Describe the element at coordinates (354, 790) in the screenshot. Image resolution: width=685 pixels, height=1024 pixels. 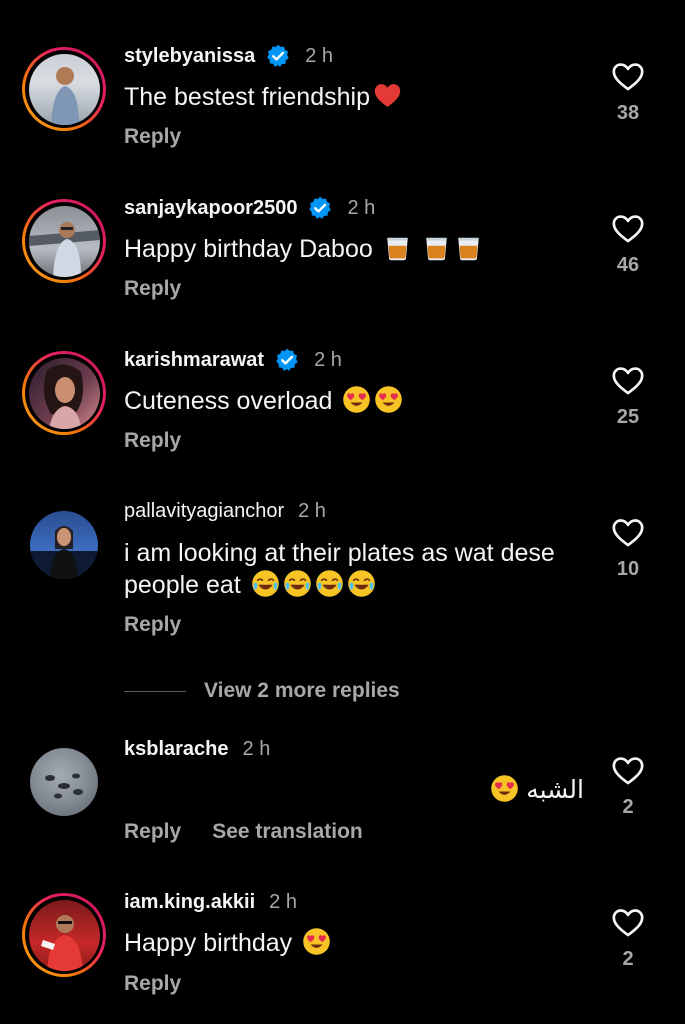
I see `comment-text: الشبه` at that location.